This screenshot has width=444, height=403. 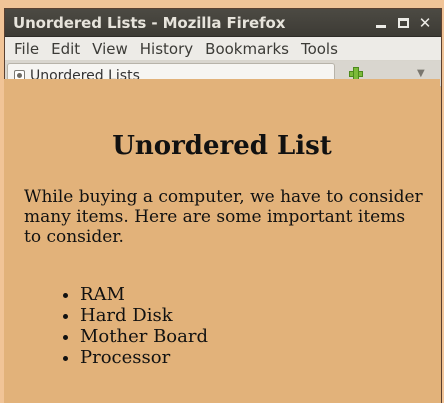 What do you see at coordinates (65, 49) in the screenshot?
I see `menu-edit: Edit` at bounding box center [65, 49].